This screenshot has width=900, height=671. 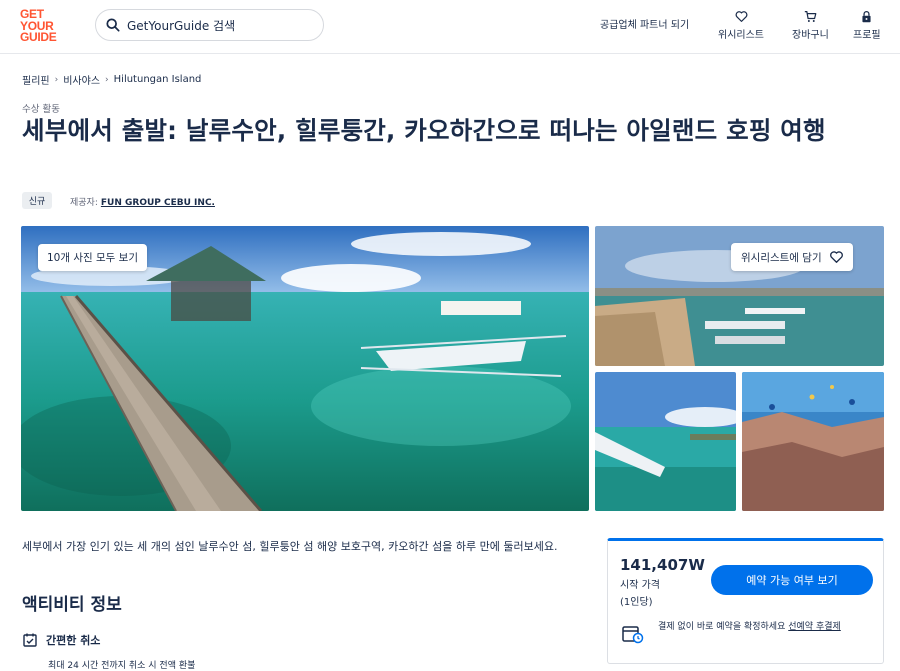 I want to click on getyourguide-logo: GET YOUR GUIDE, so click(x=42, y=26).